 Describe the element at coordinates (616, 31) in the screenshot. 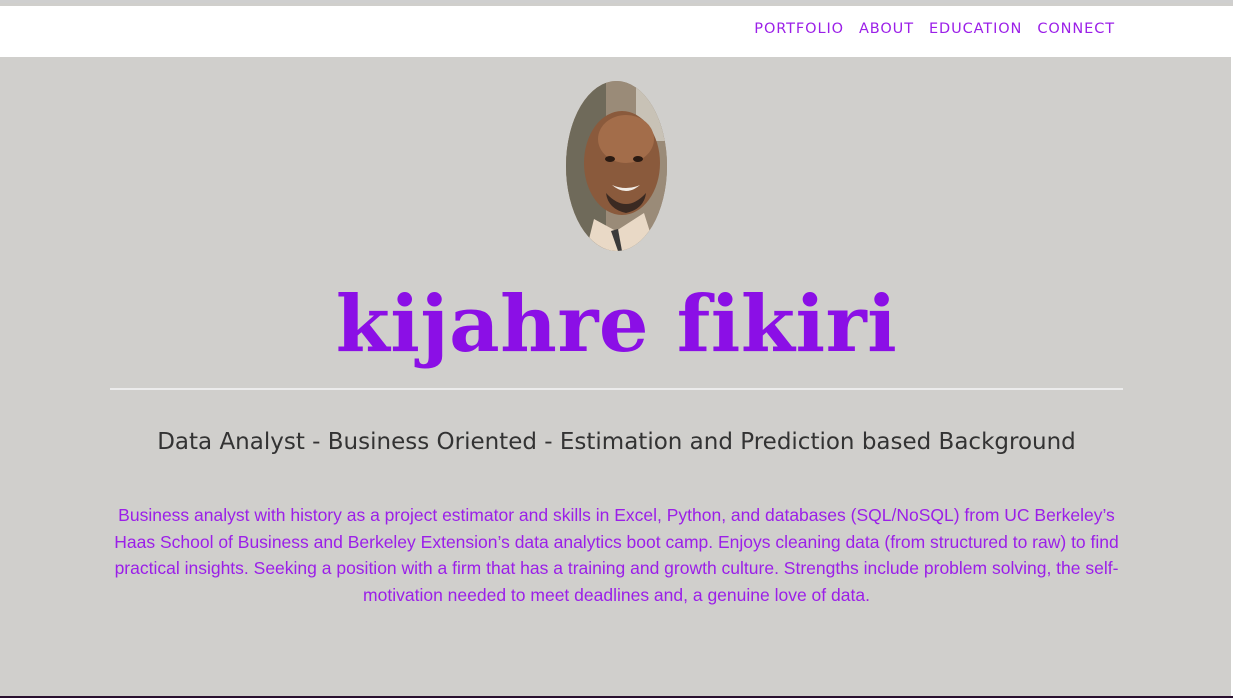

I see `navbar: PORTFOLIO ABOUT EDUCATION CONNECT` at that location.